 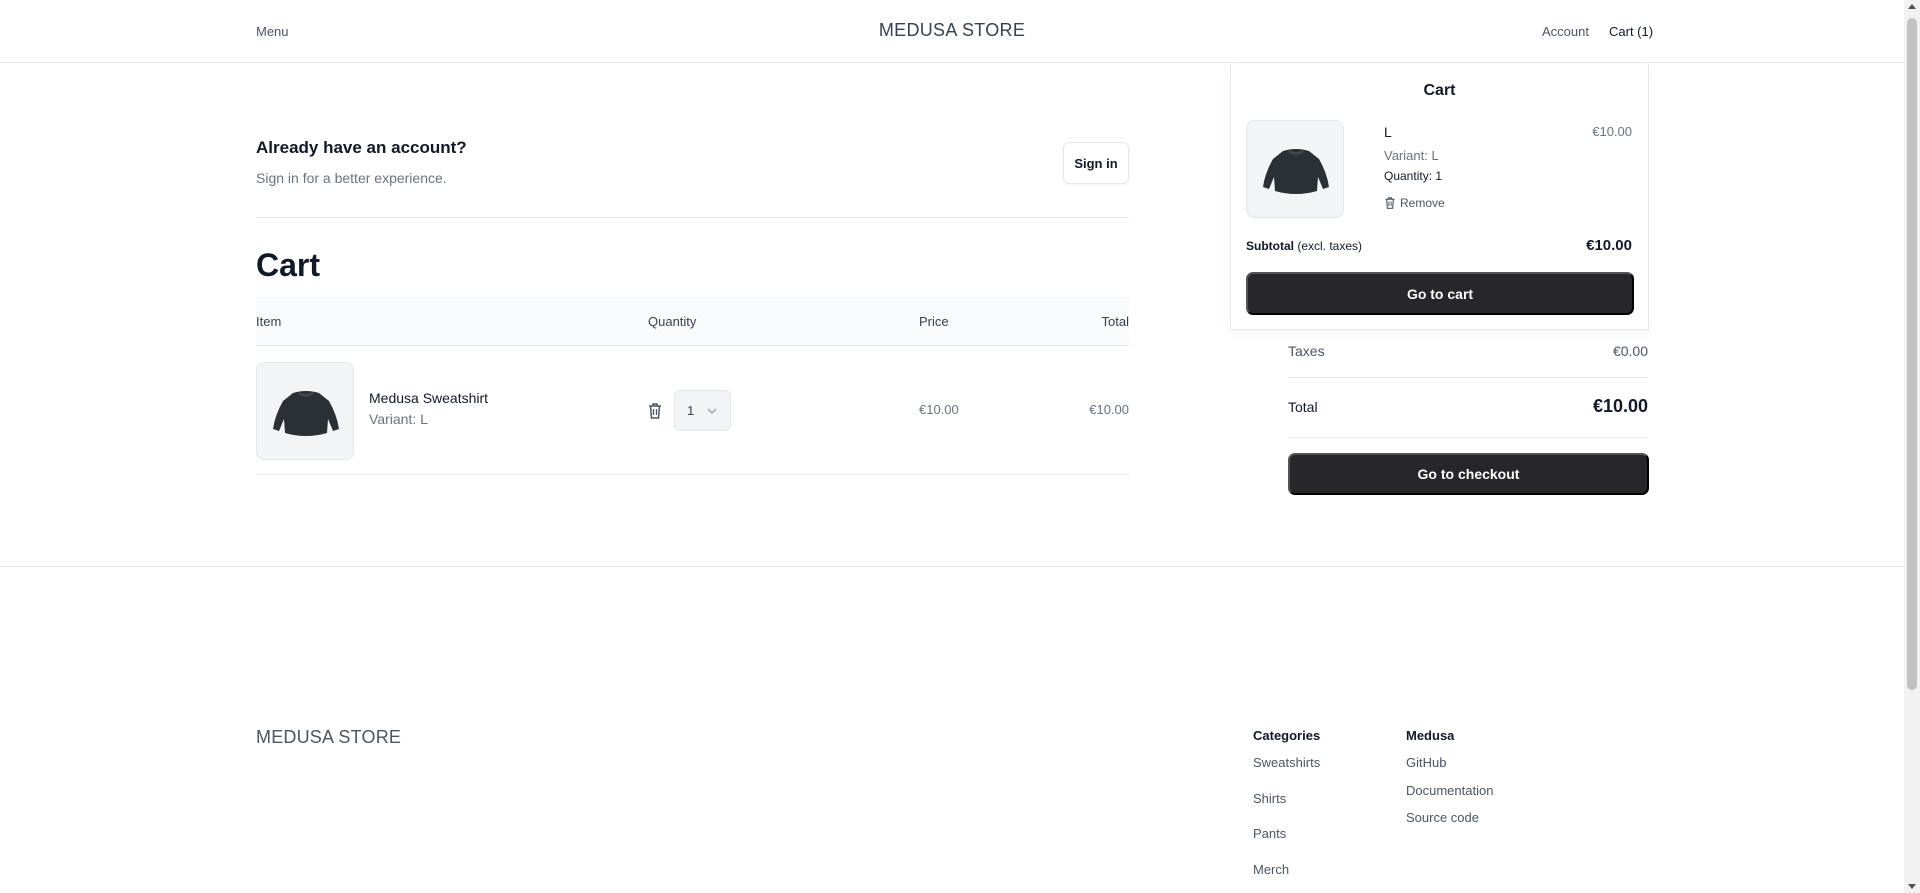 What do you see at coordinates (934, 321) in the screenshot?
I see `column-header-price: Price` at bounding box center [934, 321].